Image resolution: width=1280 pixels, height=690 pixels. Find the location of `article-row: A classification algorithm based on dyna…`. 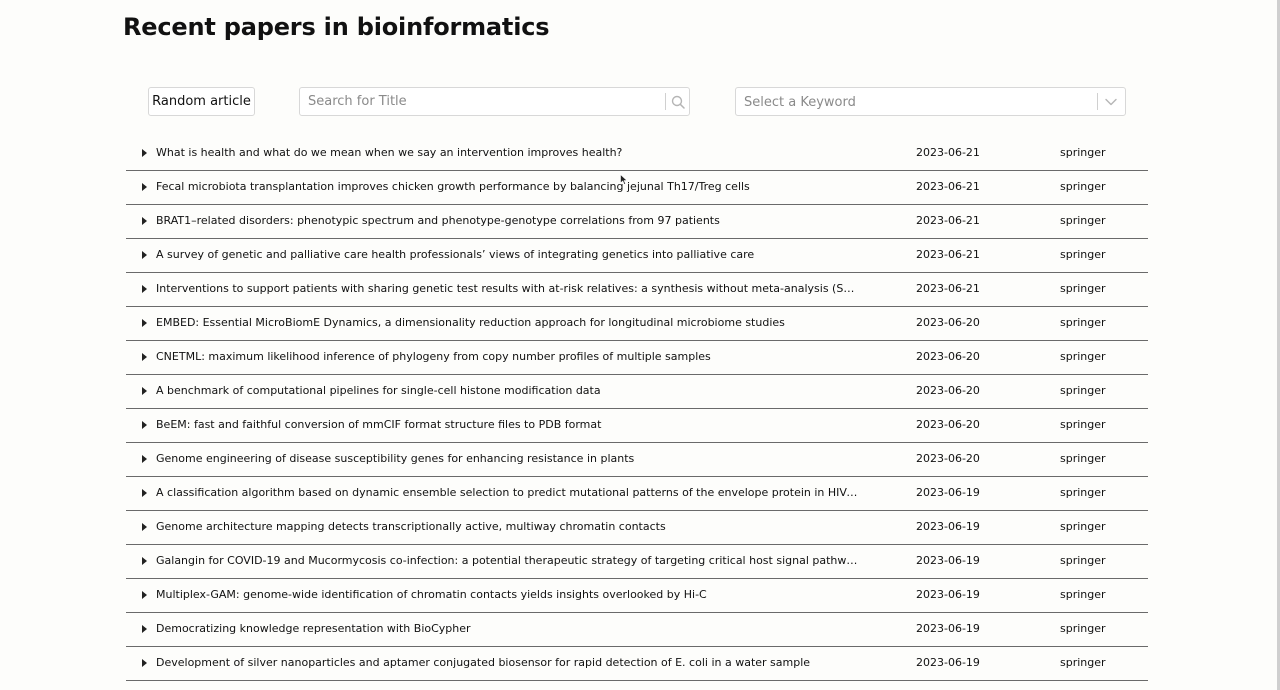

article-row: A classification algorithm based on dyna… is located at coordinates (637, 494).